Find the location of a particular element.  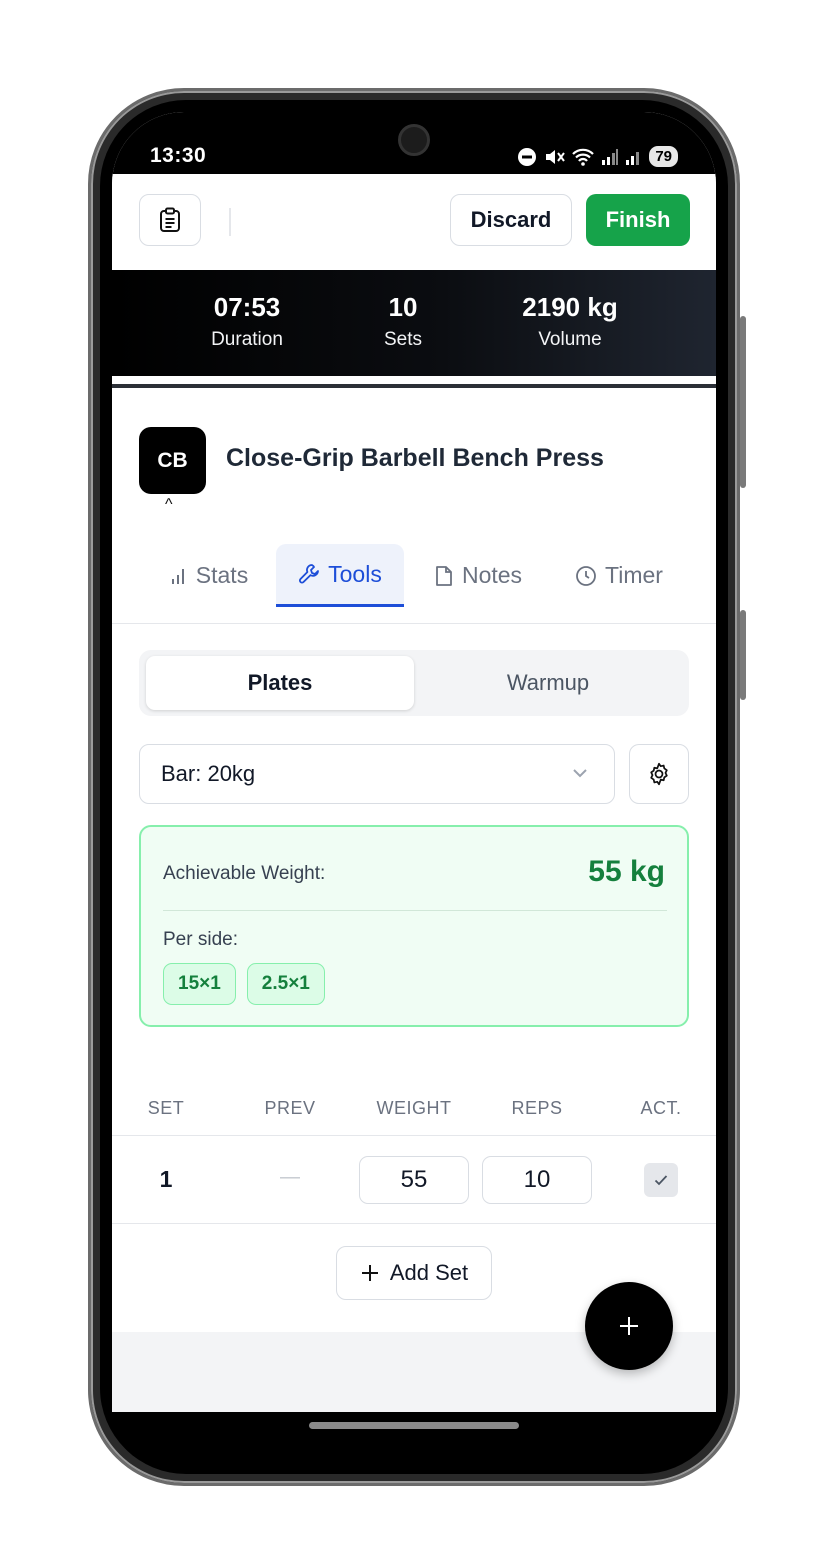

battery-indicator: 79 is located at coordinates (663, 156).